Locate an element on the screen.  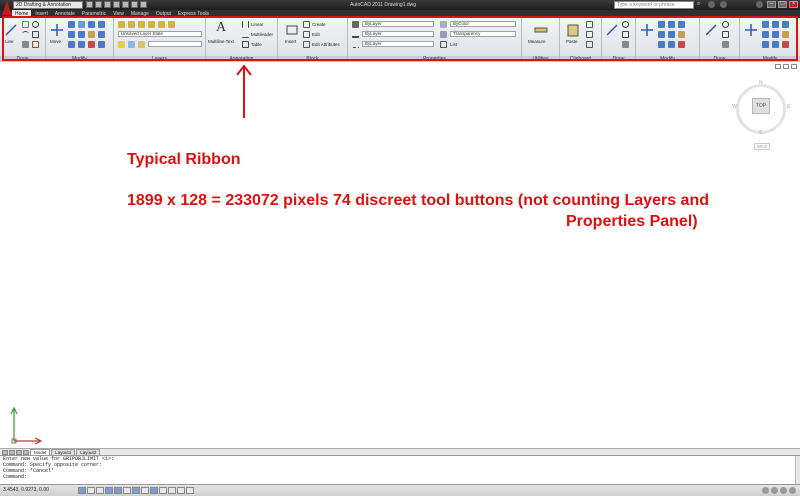
compass-west: W is located at coordinates (734, 107).